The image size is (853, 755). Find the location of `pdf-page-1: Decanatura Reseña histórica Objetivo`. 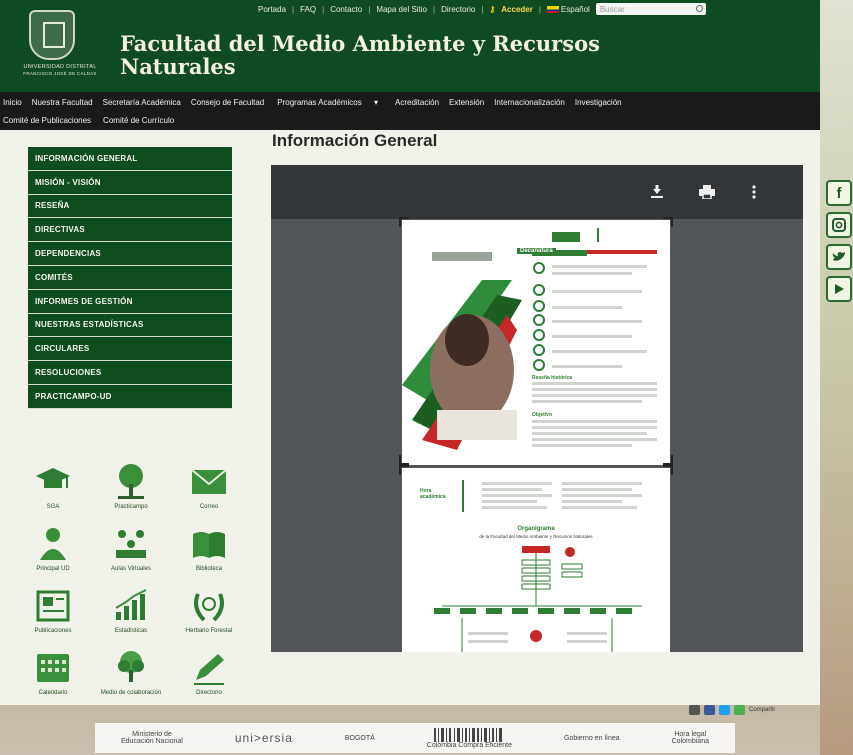

pdf-page-1: Decanatura Reseña histórica Objetivo is located at coordinates (536, 342).